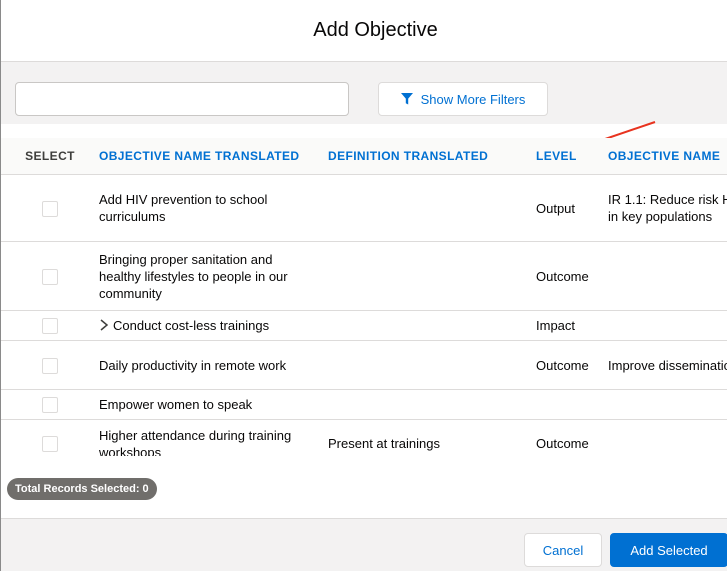 Image resolution: width=727 pixels, height=571 pixels. I want to click on objective-name-cell: Conduct cost-less trainings, so click(205, 325).